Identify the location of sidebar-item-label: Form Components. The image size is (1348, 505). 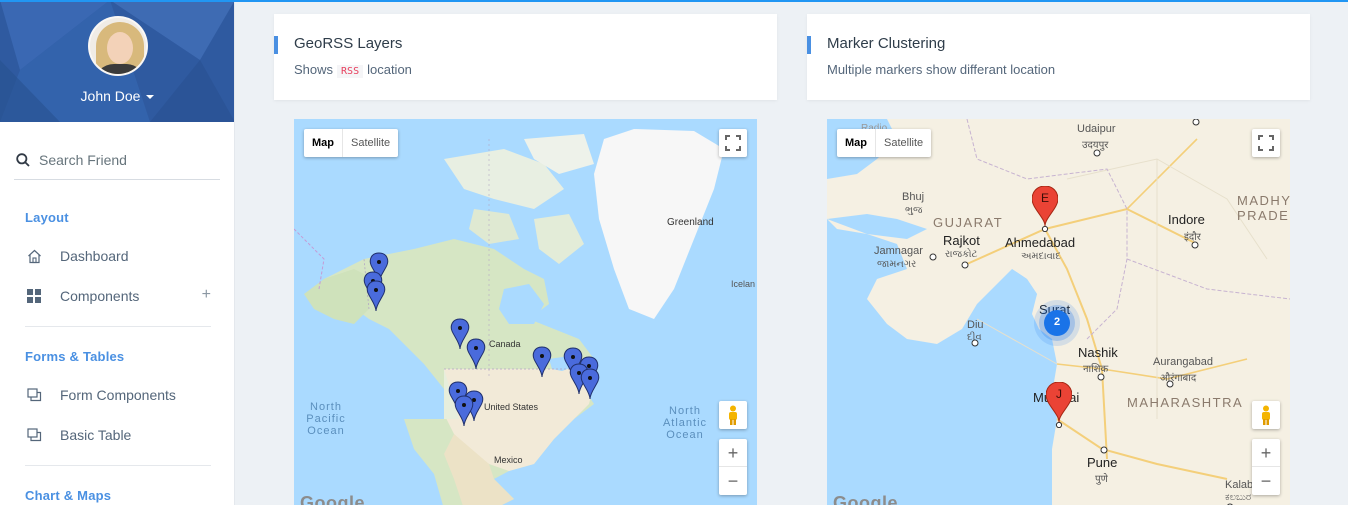
(118, 395).